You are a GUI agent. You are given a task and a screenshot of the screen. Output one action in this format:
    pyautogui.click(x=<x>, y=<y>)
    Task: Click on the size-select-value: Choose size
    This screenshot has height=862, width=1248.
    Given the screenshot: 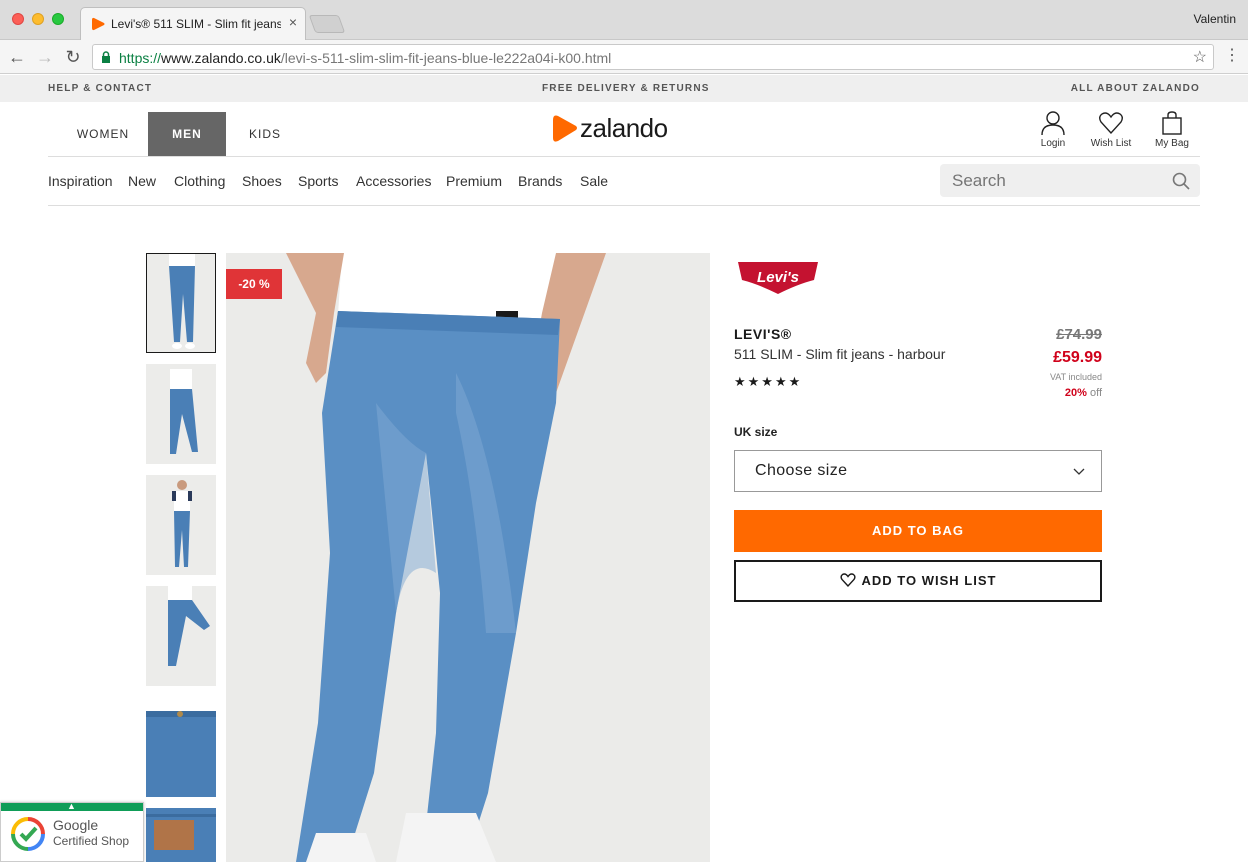 What is the action you would take?
    pyautogui.click(x=801, y=470)
    